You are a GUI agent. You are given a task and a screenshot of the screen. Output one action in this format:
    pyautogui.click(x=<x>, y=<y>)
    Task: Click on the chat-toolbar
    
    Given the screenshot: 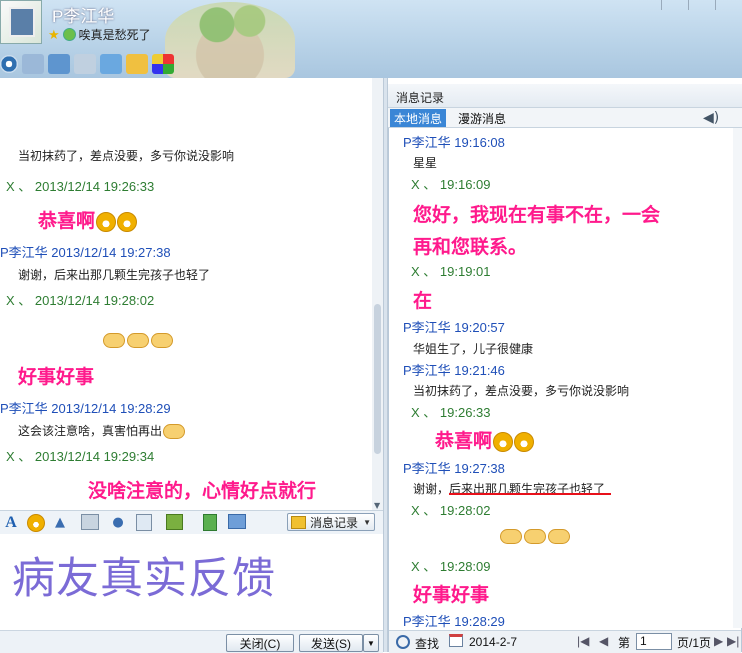 What is the action you would take?
    pyautogui.click(x=87, y=64)
    